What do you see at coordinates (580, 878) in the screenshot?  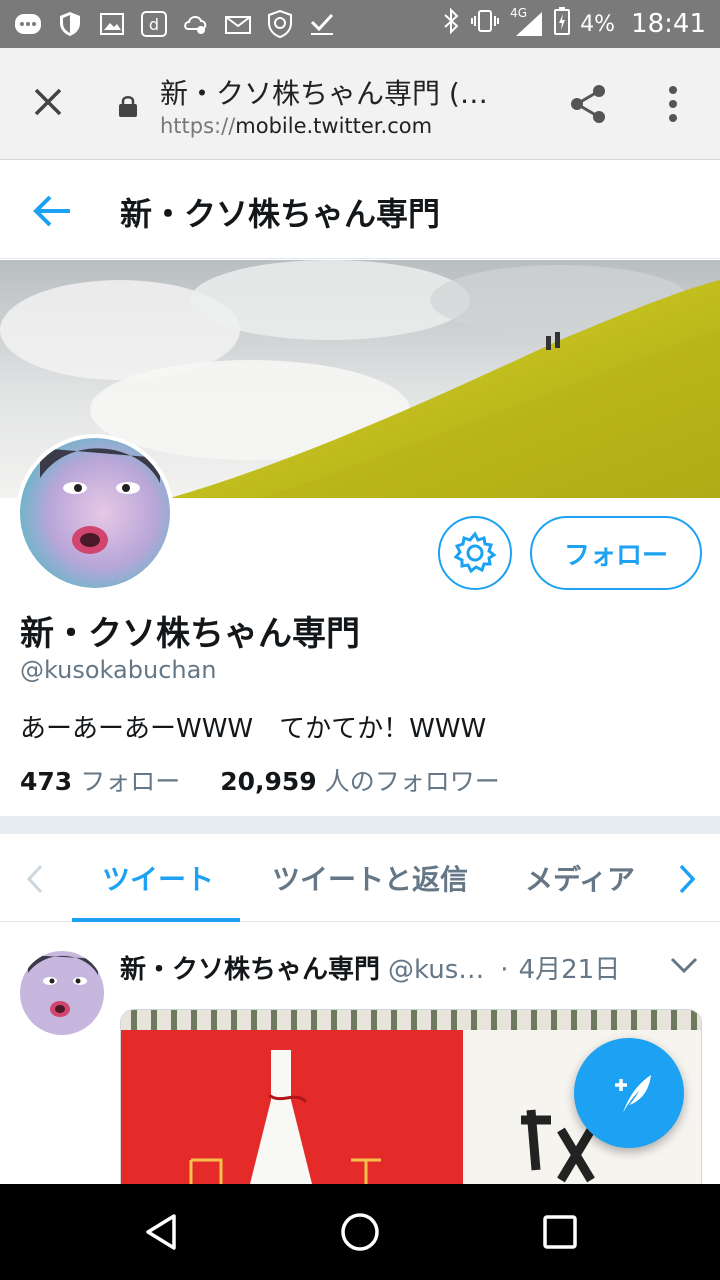 I see `tab-media: メディア` at bounding box center [580, 878].